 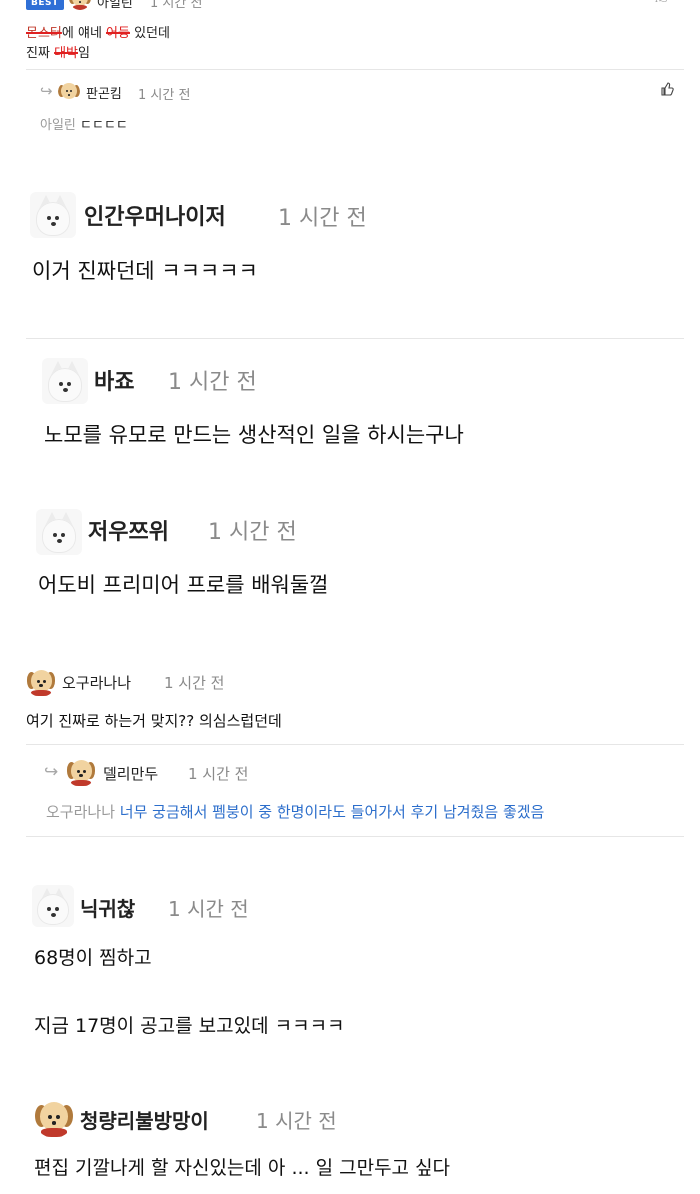 What do you see at coordinates (84, 125) in the screenshot?
I see `reply-text: 아일린 ㄷㄷㄷㄷ` at bounding box center [84, 125].